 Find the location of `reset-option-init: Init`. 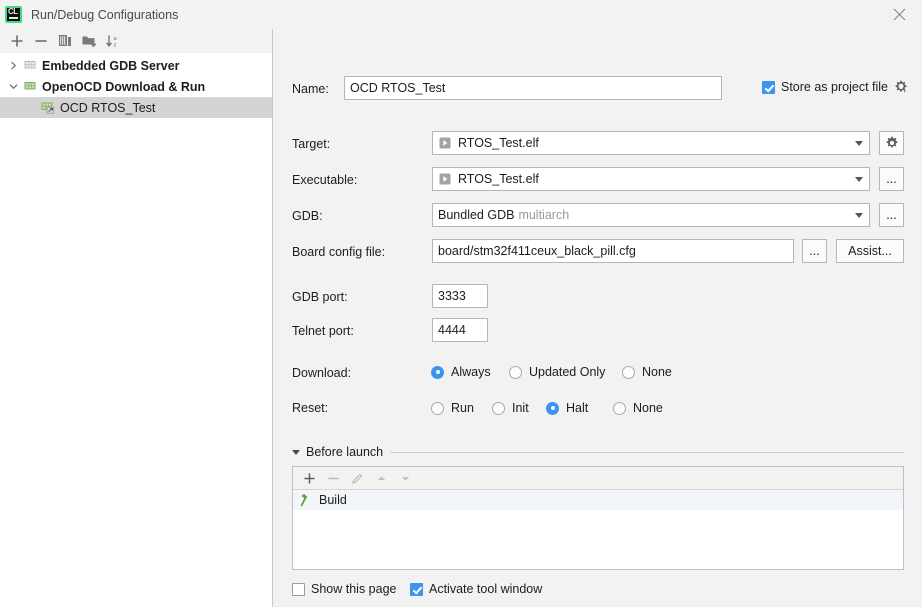

reset-option-init: Init is located at coordinates (510, 408).